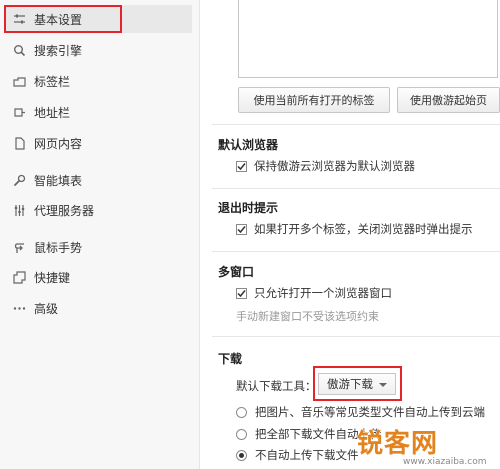  What do you see at coordinates (98, 308) in the screenshot?
I see `sidebar-item-advanced: 高级` at bounding box center [98, 308].